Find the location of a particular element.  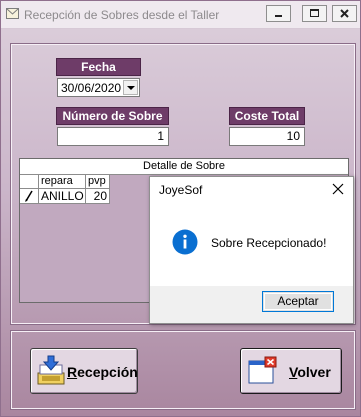

dialog-title: JoyeSof is located at coordinates (181, 190).